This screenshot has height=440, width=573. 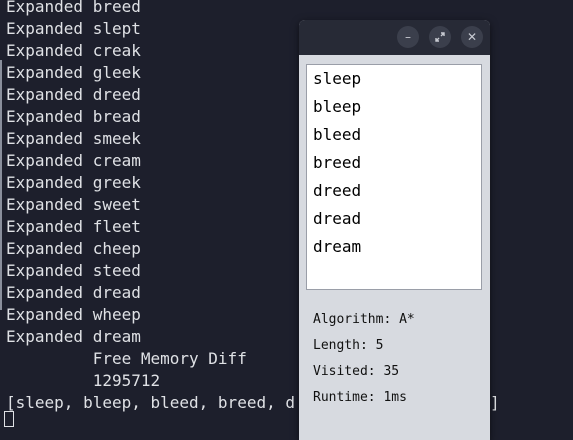 I want to click on terminal-line: Expanded dreed, so click(x=73, y=94).